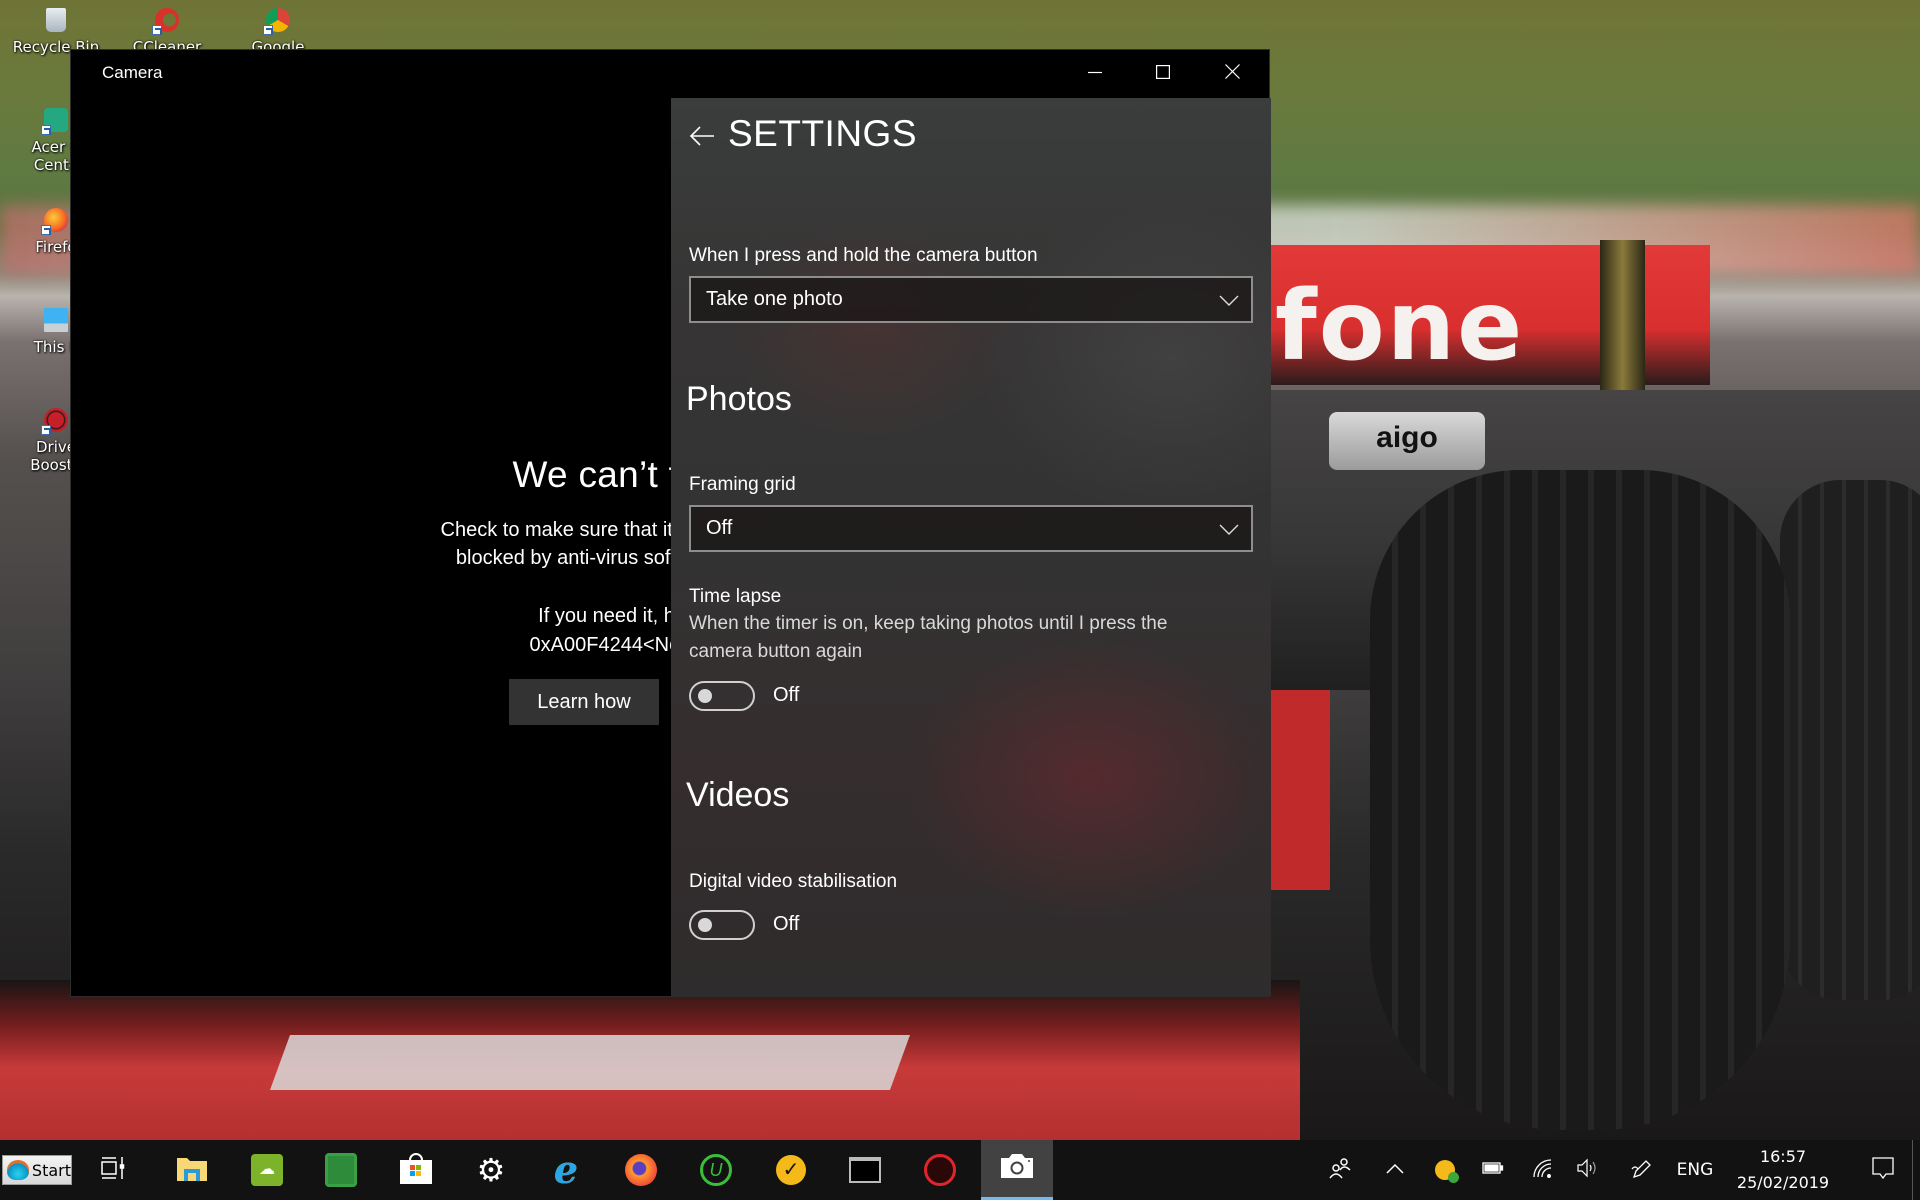 This screenshot has height=1200, width=1920. Describe the element at coordinates (739, 399) in the screenshot. I see `photos-heading: Photos` at that location.